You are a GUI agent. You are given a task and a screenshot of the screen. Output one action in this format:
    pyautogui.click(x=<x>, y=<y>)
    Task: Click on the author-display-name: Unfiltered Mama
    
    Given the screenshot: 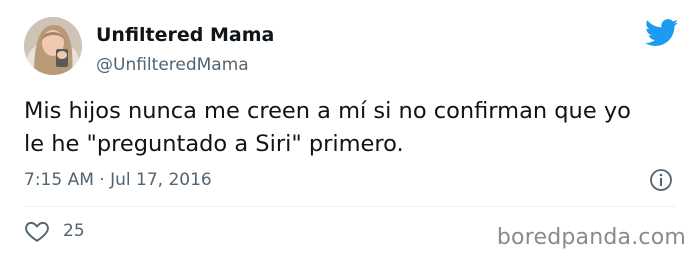 What is the action you would take?
    pyautogui.click(x=185, y=35)
    